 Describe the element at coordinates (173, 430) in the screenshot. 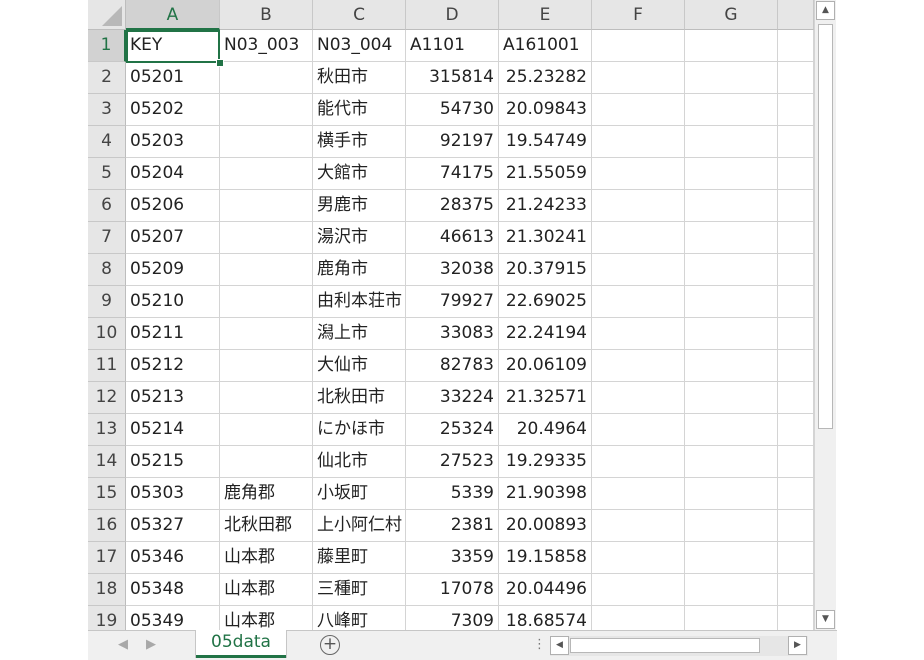

I see `cell-a13: 05214` at that location.